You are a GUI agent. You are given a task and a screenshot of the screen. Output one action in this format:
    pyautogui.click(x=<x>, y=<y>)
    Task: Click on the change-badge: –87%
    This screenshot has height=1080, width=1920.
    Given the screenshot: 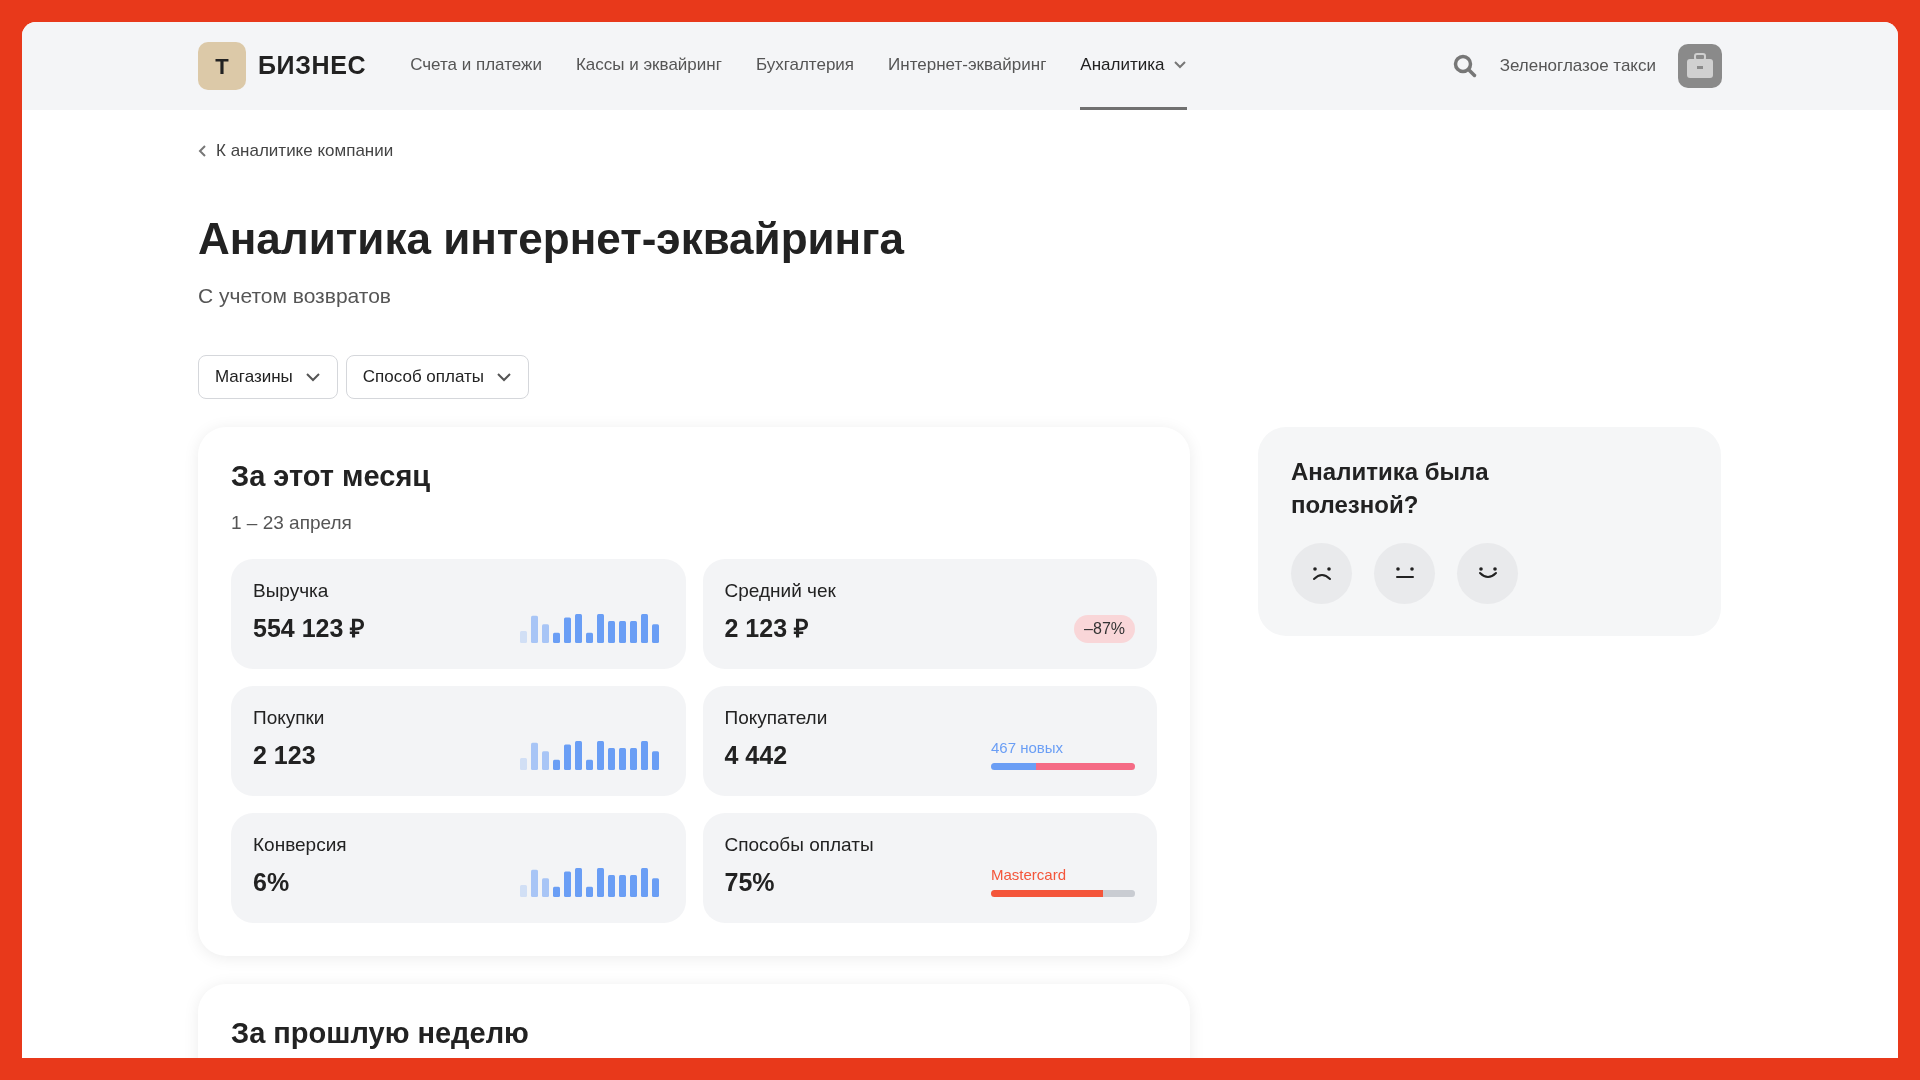 What is the action you would take?
    pyautogui.click(x=1104, y=629)
    